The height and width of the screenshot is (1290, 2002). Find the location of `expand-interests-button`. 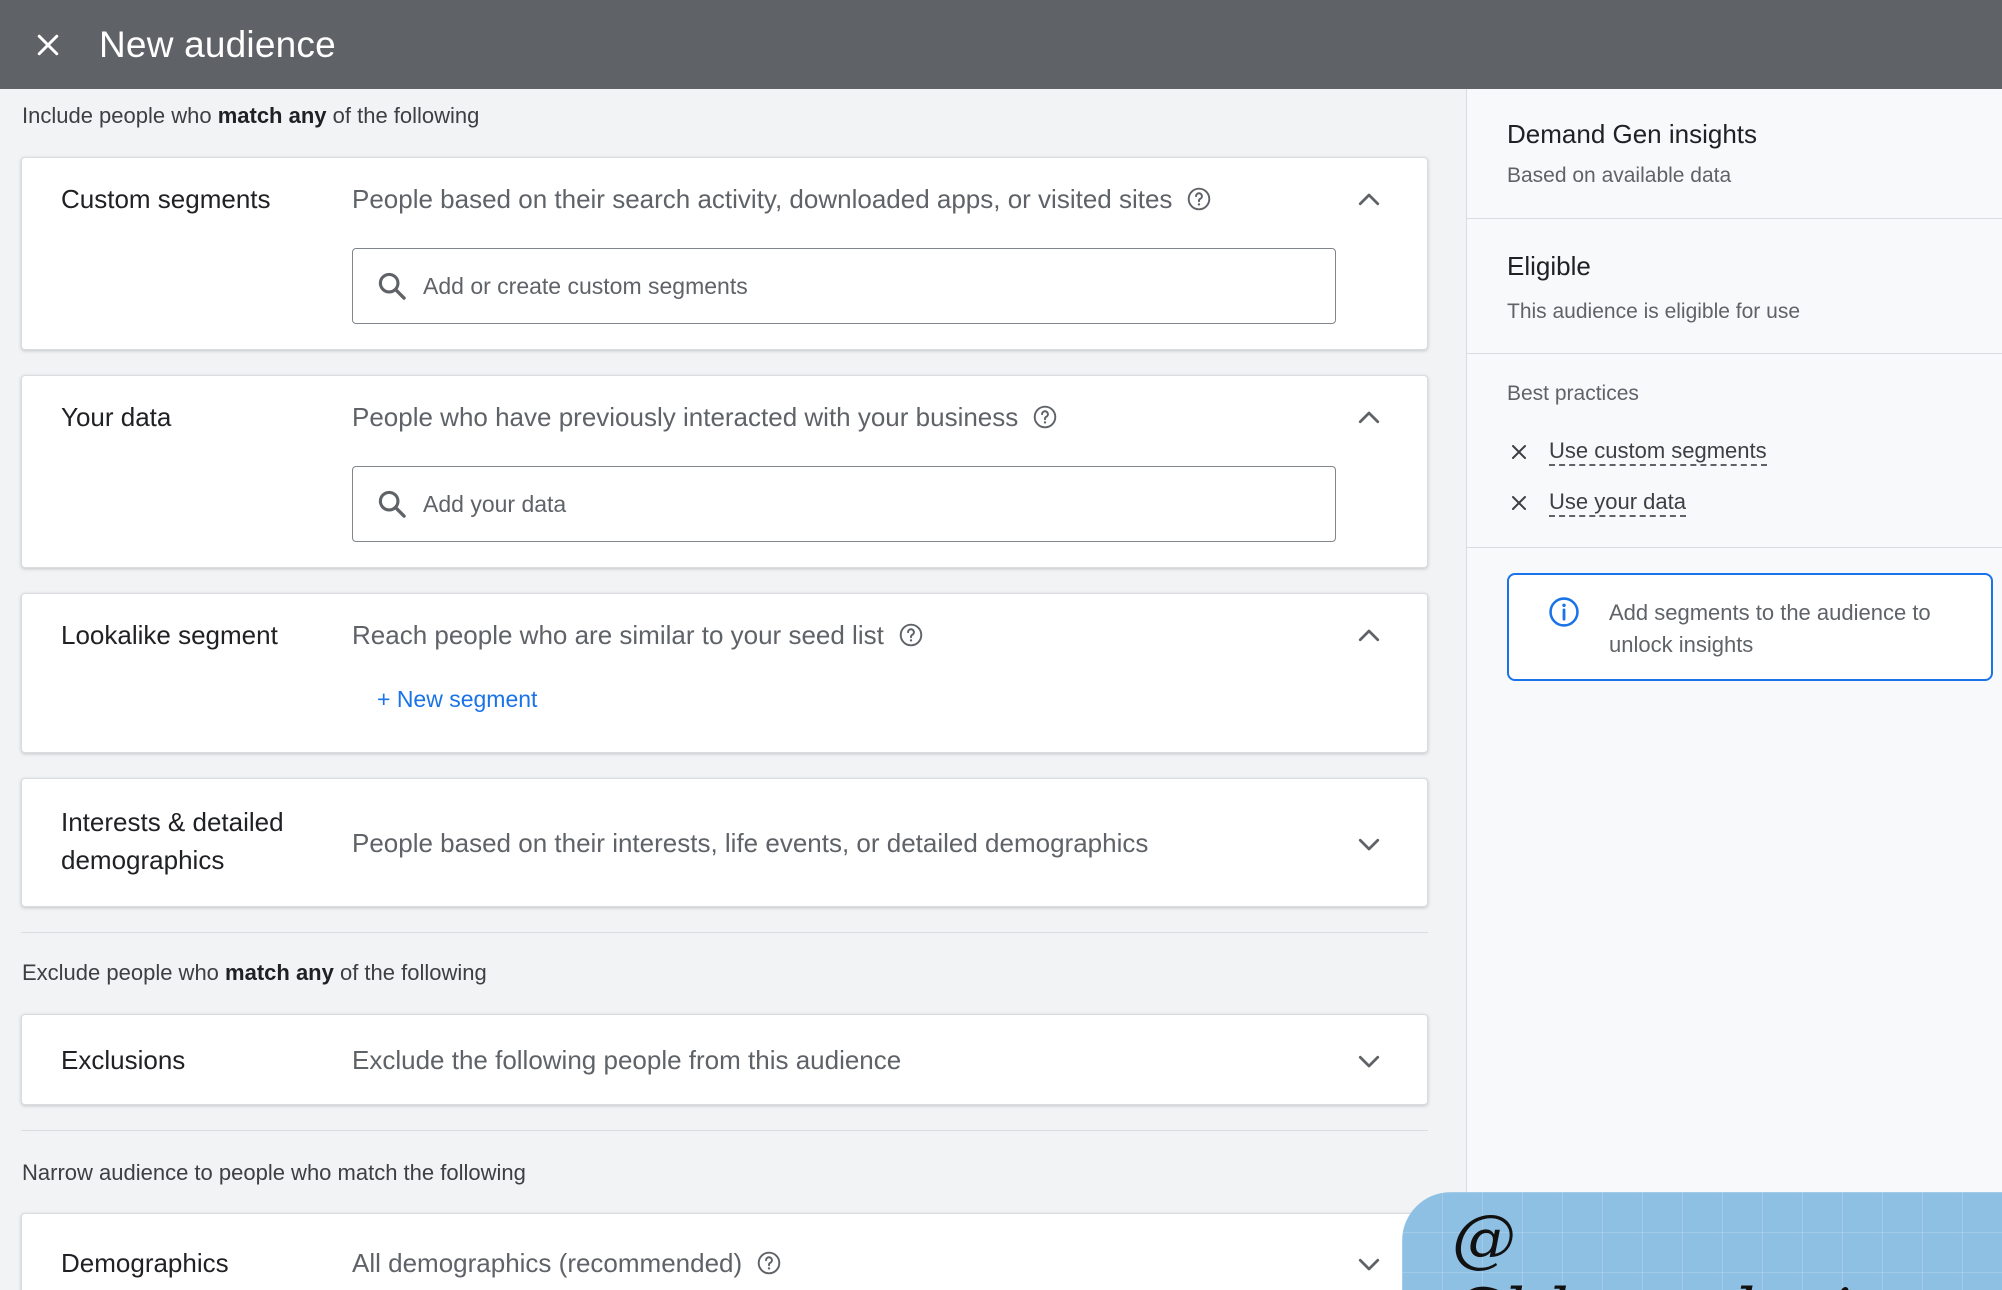

expand-interests-button is located at coordinates (1369, 844).